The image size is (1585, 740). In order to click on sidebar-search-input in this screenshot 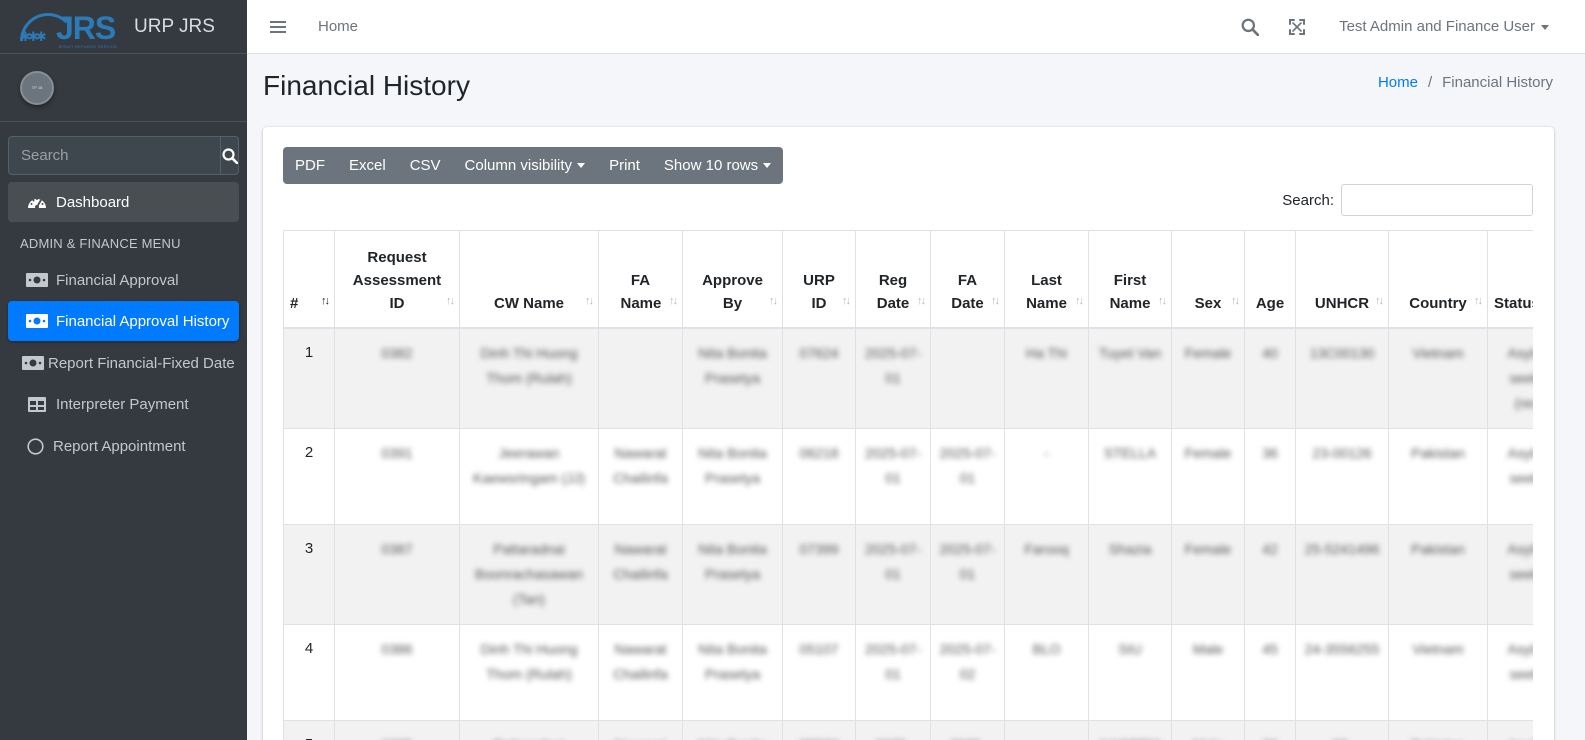, I will do `click(114, 155)`.